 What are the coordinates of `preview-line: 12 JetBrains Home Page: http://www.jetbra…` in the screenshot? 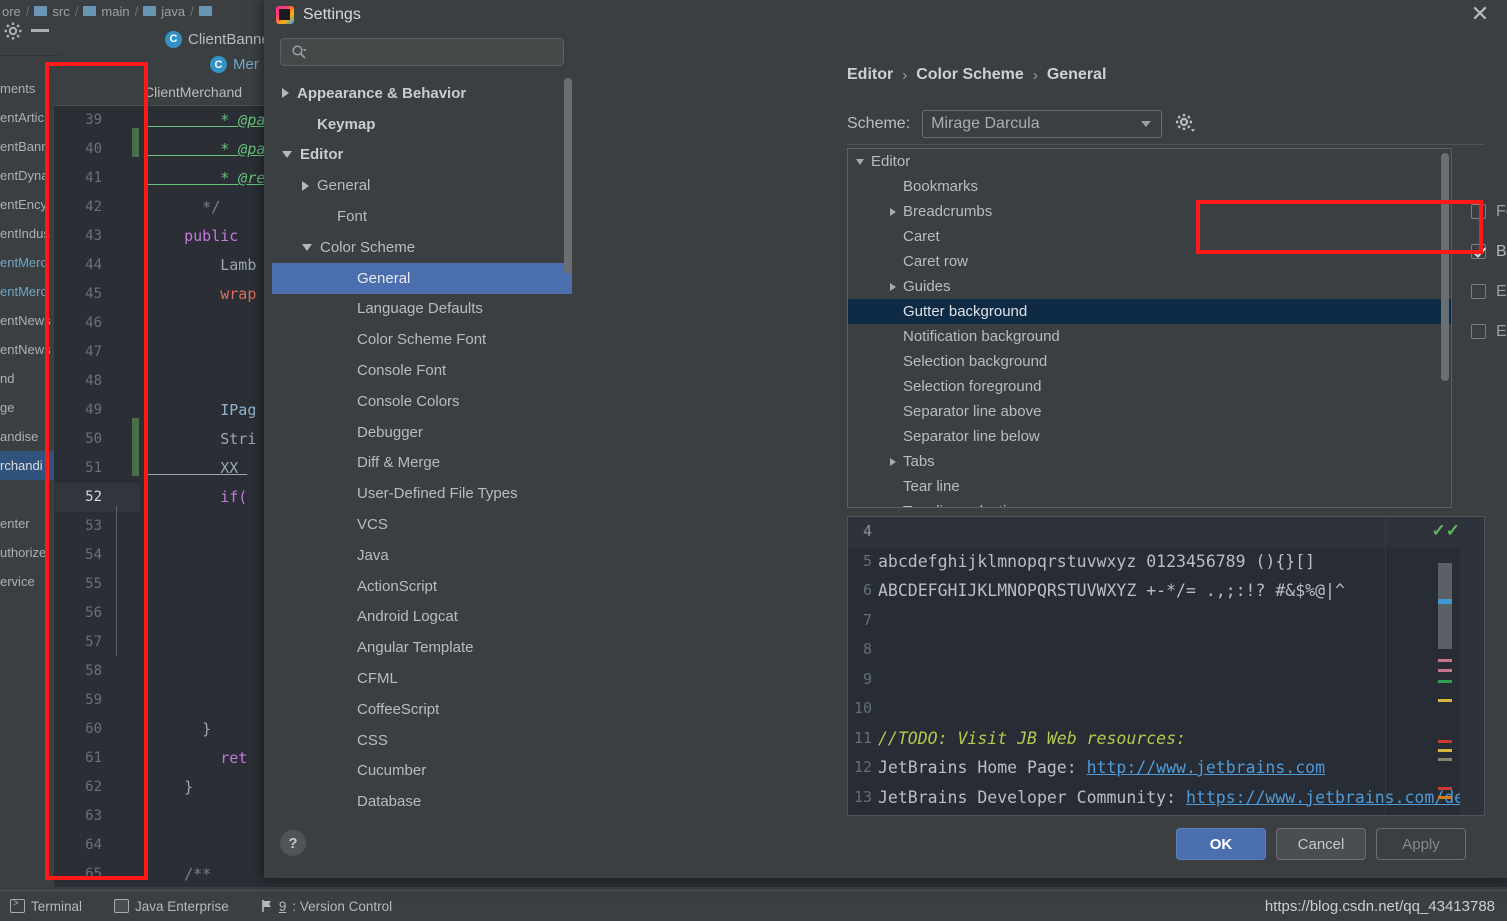 It's located at (1166, 768).